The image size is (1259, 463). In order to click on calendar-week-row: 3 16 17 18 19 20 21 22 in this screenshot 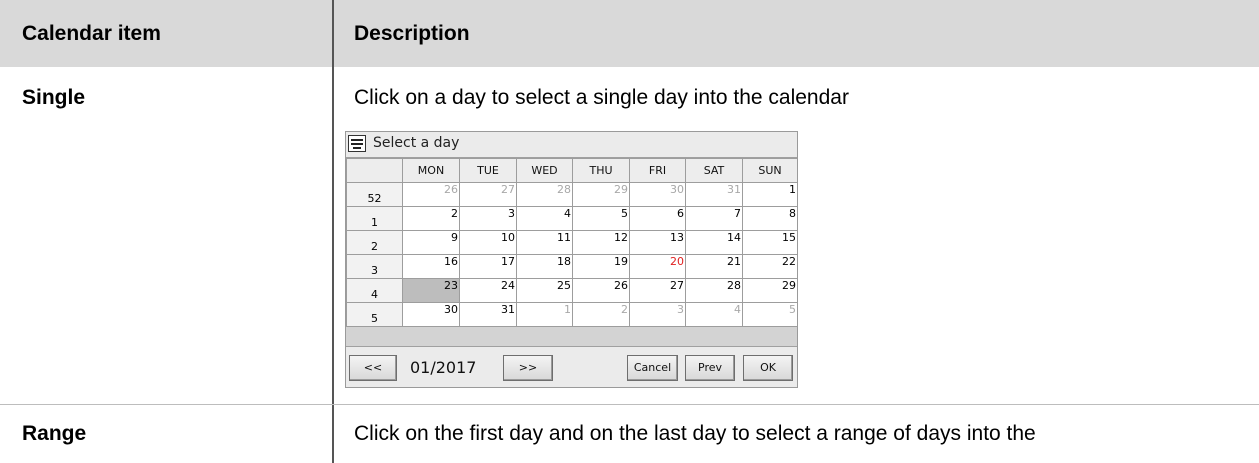, I will do `click(571, 266)`.